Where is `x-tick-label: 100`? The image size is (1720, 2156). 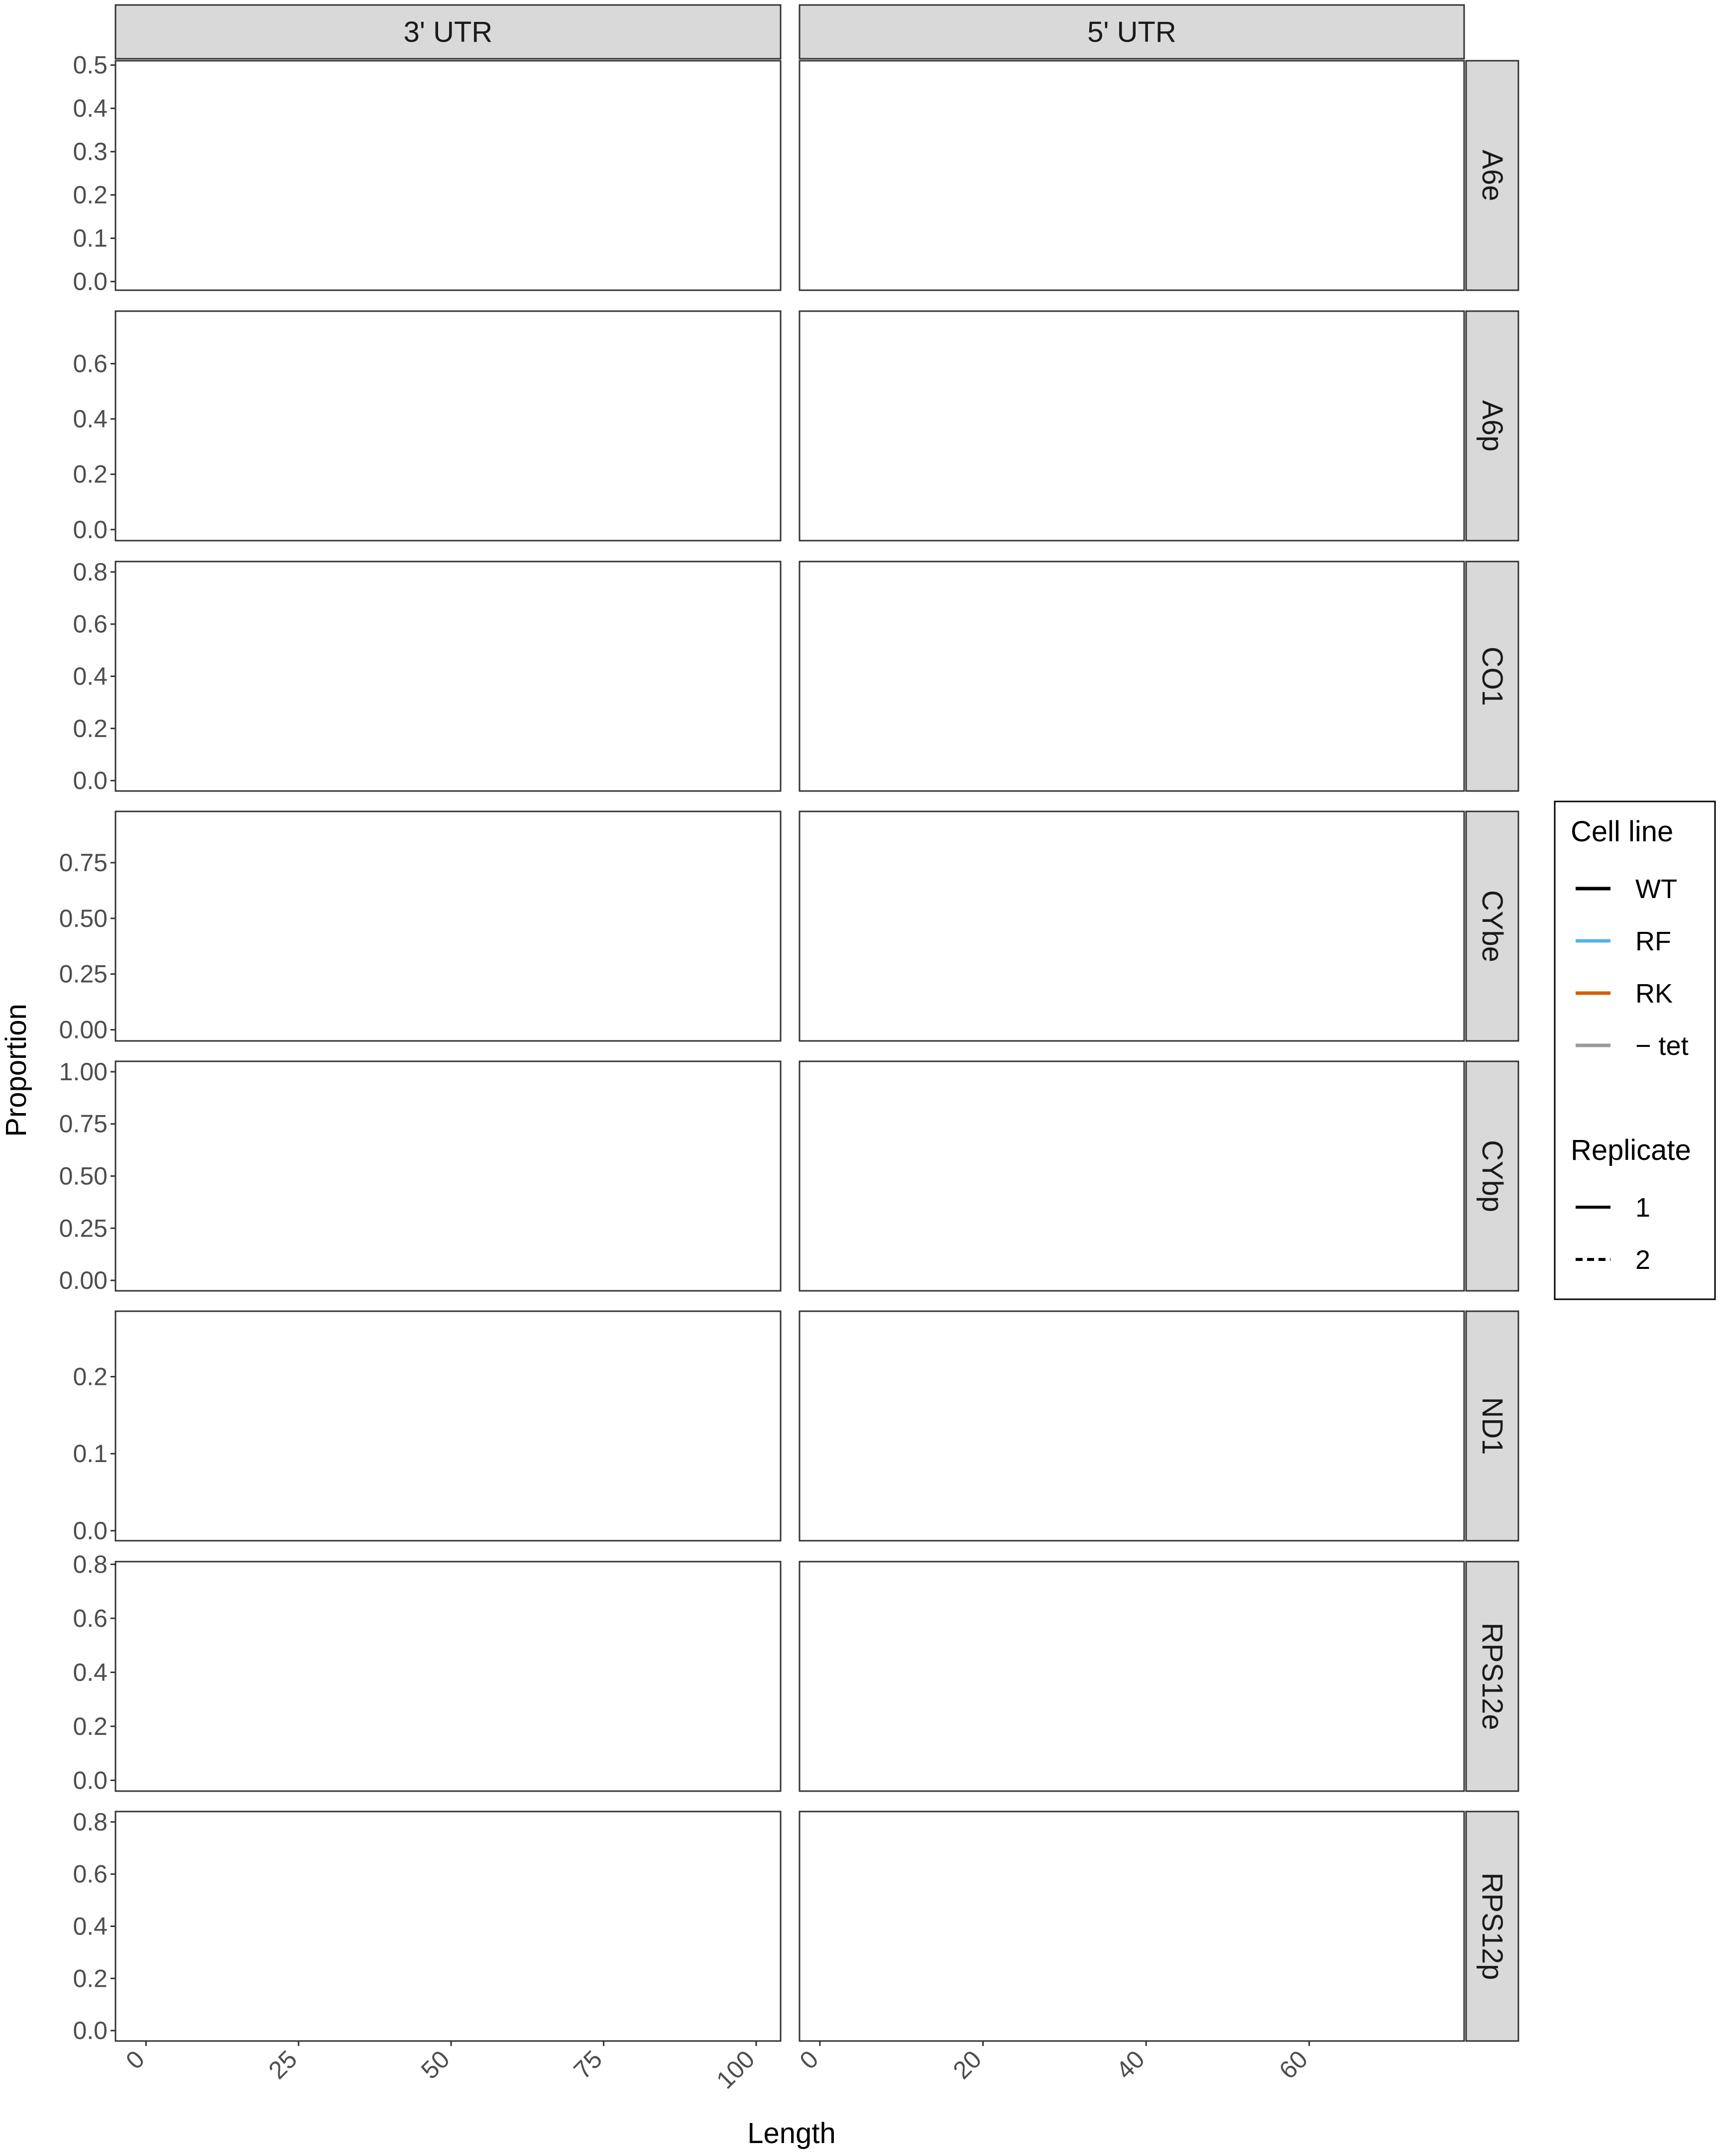
x-tick-label: 100 is located at coordinates (735, 2070).